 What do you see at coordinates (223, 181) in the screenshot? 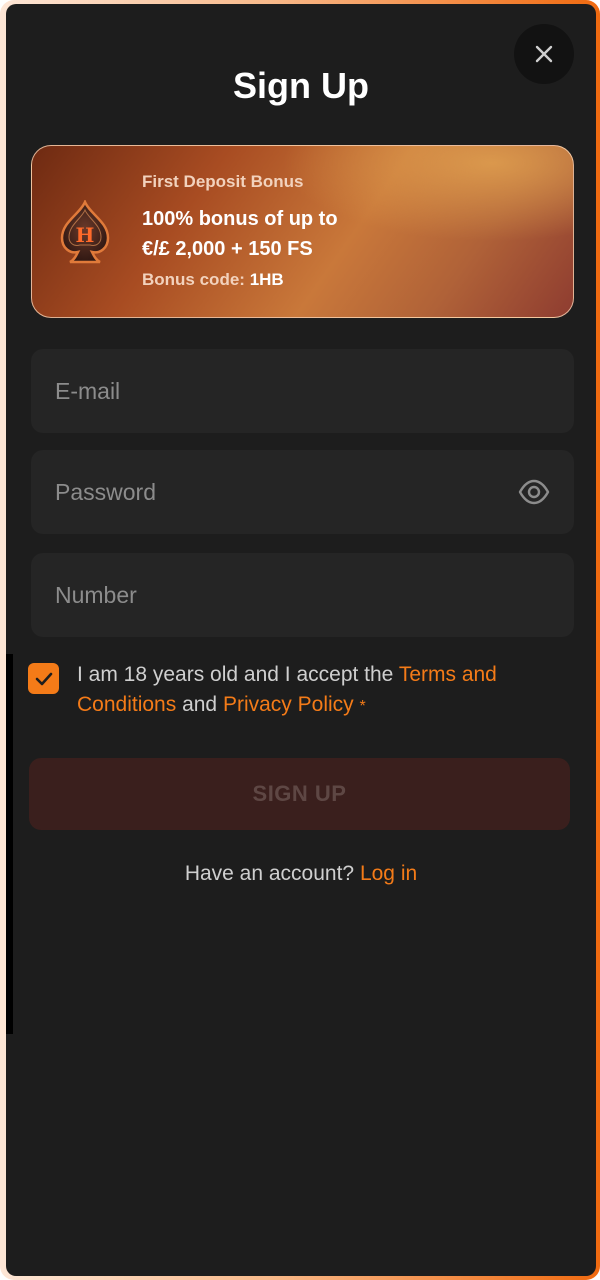
I see `bonus-heading: First Deposit Bonus` at bounding box center [223, 181].